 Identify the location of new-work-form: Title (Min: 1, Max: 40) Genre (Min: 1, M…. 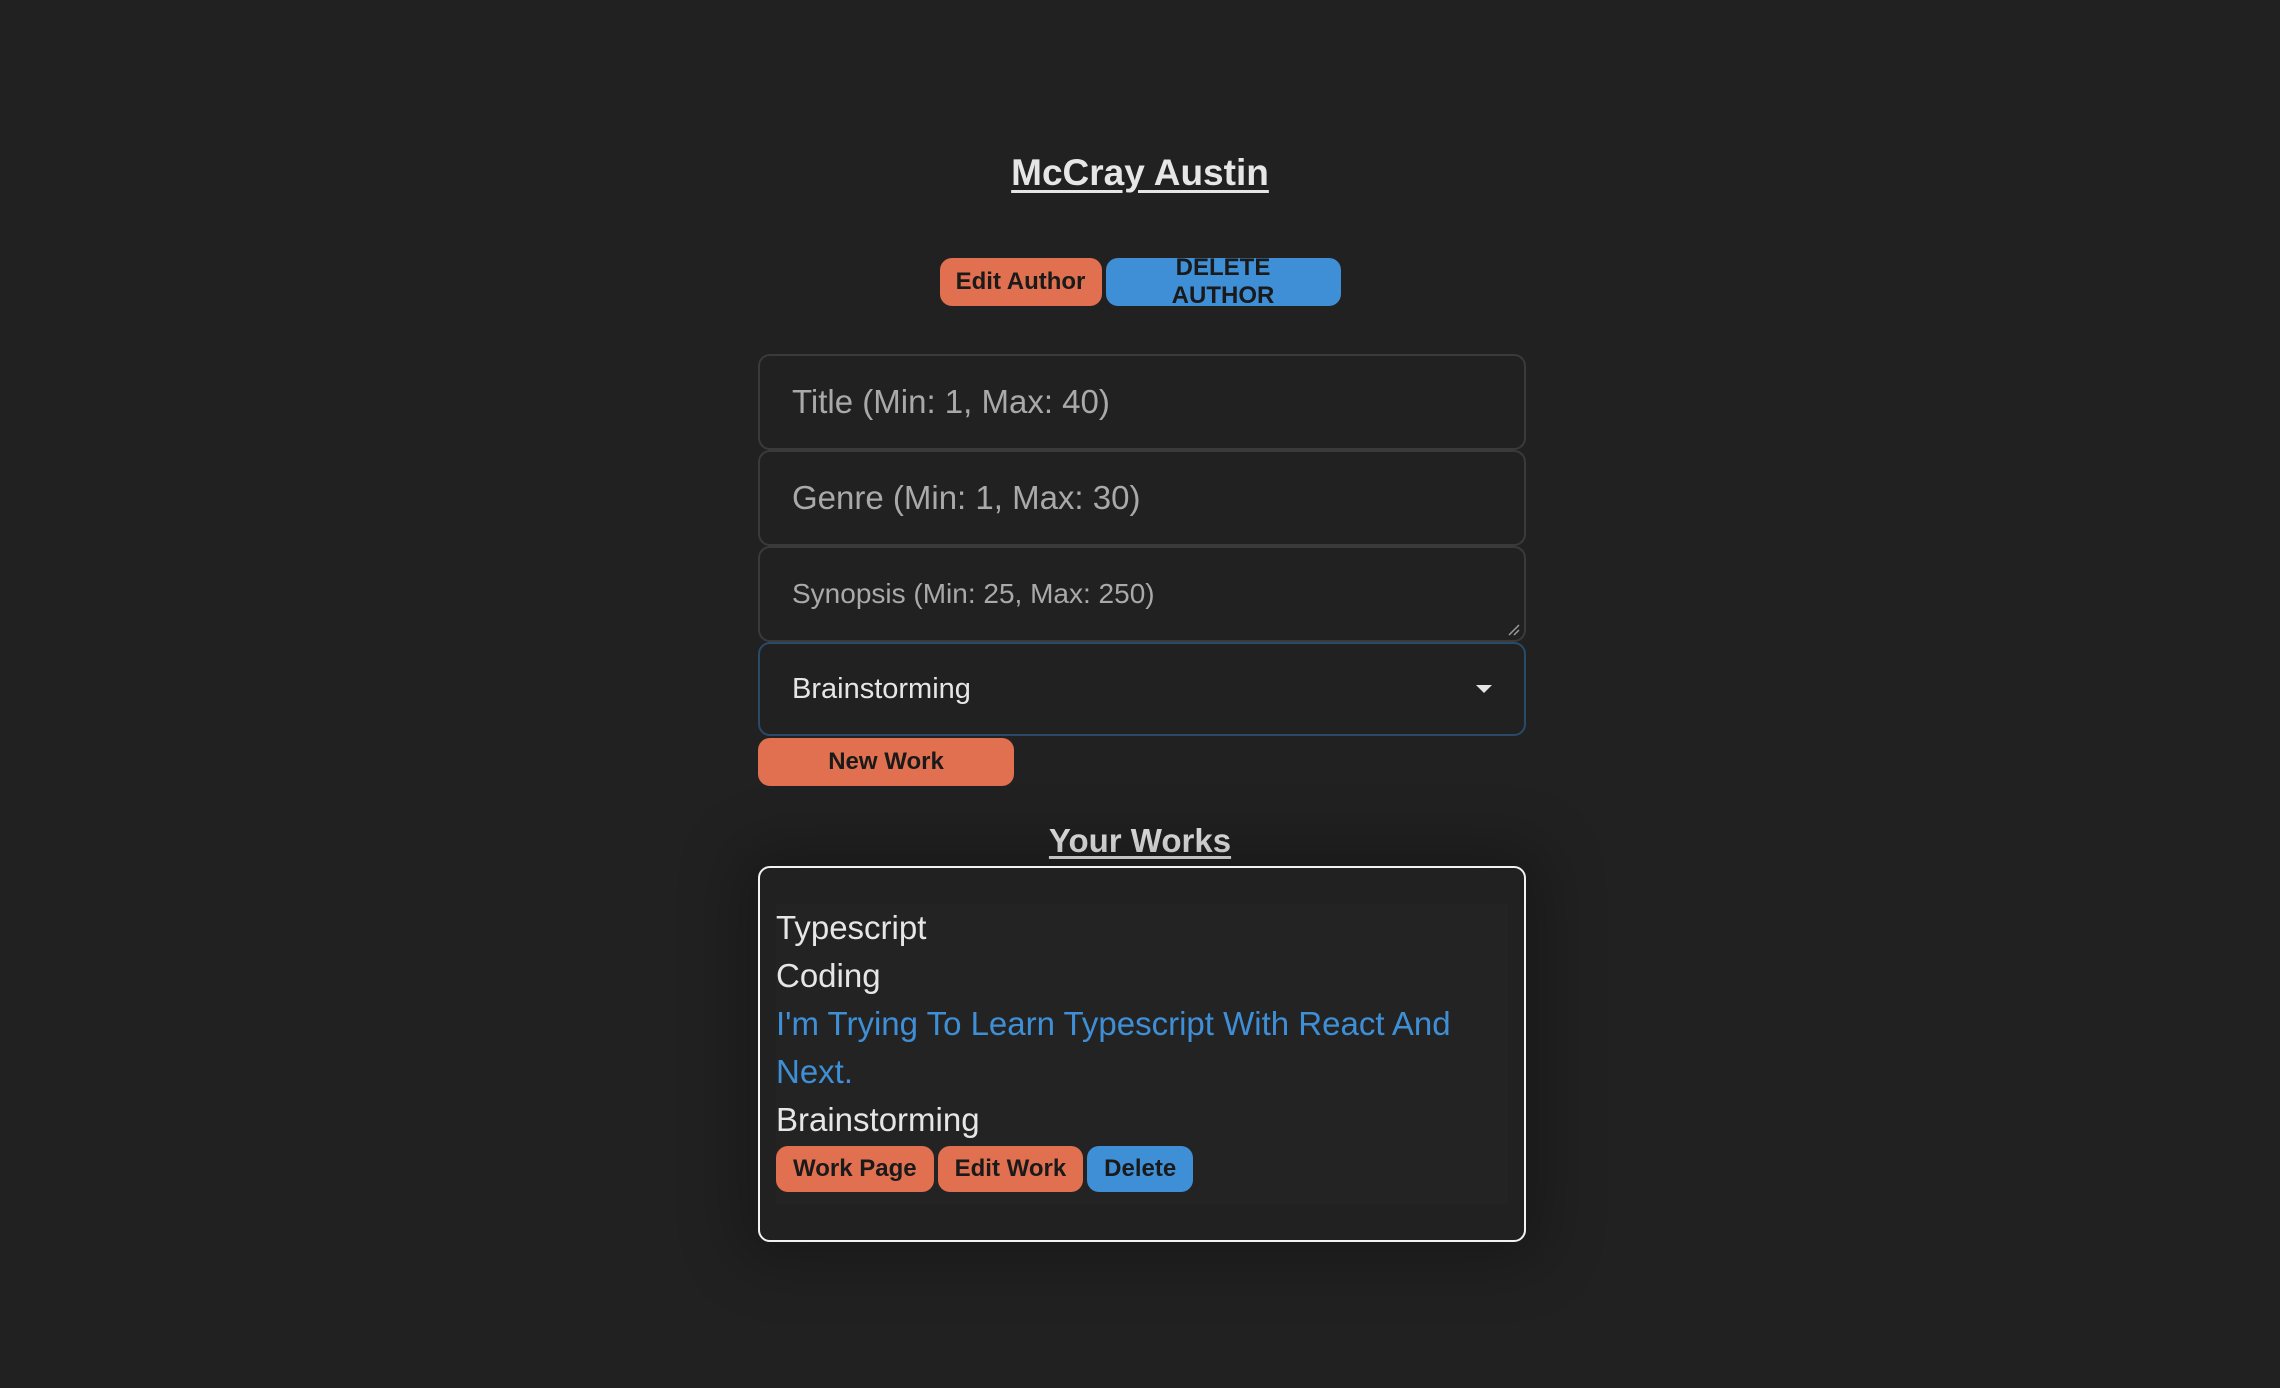
(1142, 570).